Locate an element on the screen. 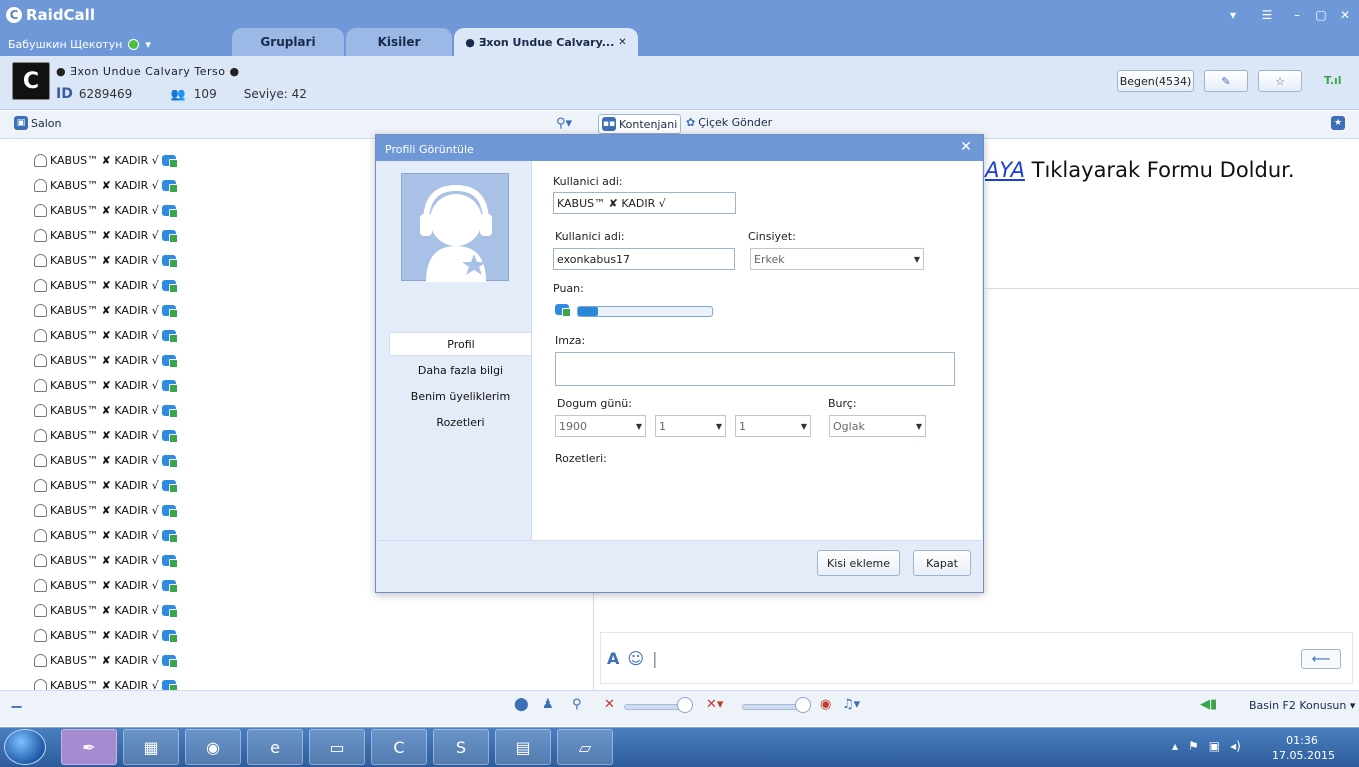 The image size is (1359, 767). tab-close-icon: ✕ is located at coordinates (622, 42).